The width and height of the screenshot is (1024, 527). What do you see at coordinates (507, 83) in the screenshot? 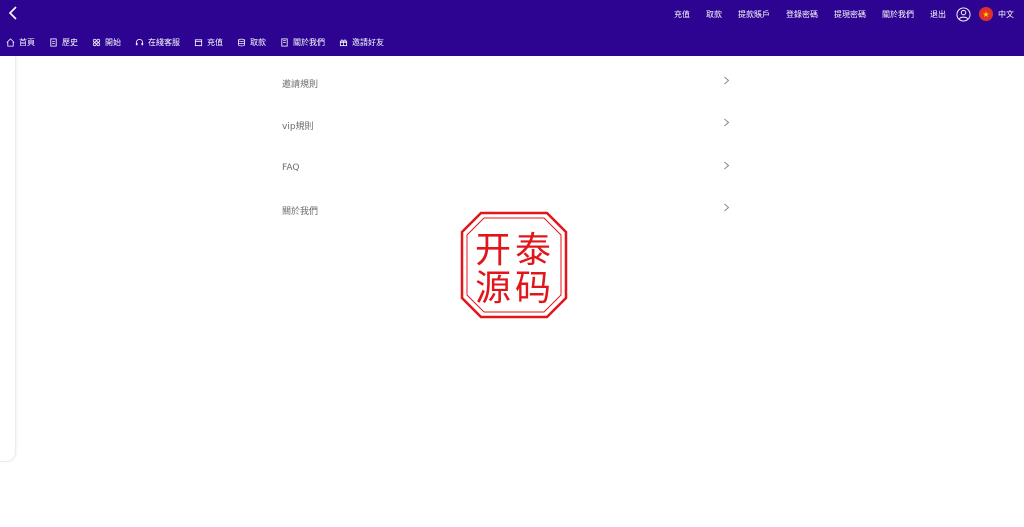
I see `menu-item-invite-rules: 邀請規則` at bounding box center [507, 83].